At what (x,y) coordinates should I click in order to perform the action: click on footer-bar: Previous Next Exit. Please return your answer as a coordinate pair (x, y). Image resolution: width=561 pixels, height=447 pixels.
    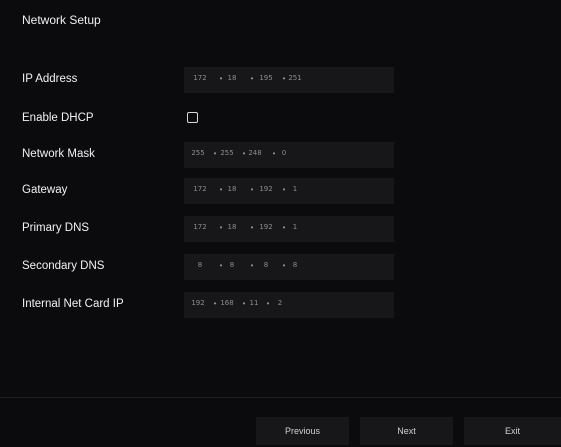
    Looking at the image, I should click on (280, 422).